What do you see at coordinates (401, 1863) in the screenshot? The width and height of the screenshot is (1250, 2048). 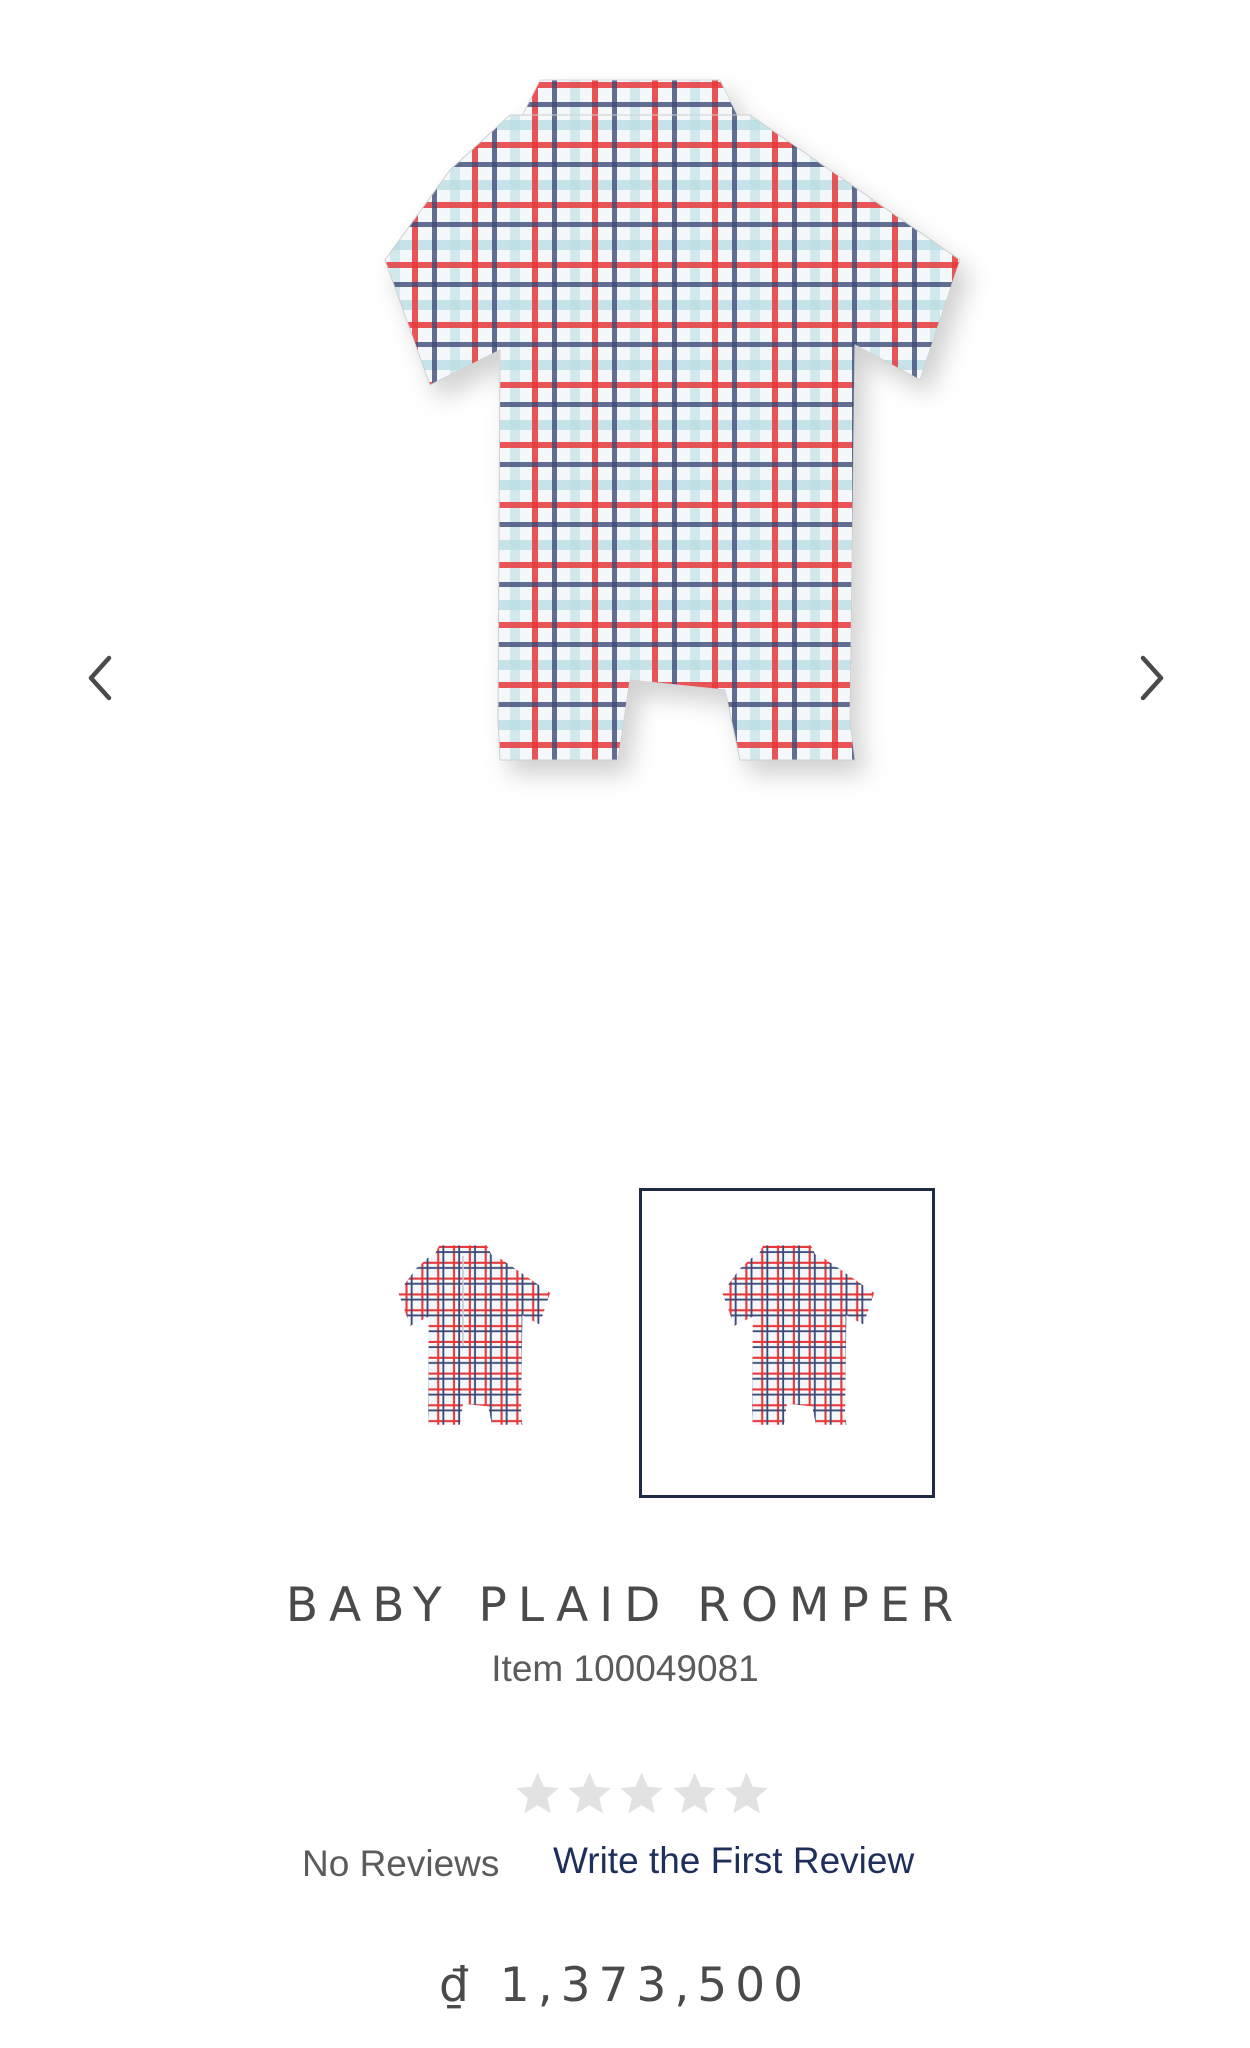 I see `no-reviews-label: No Reviews` at bounding box center [401, 1863].